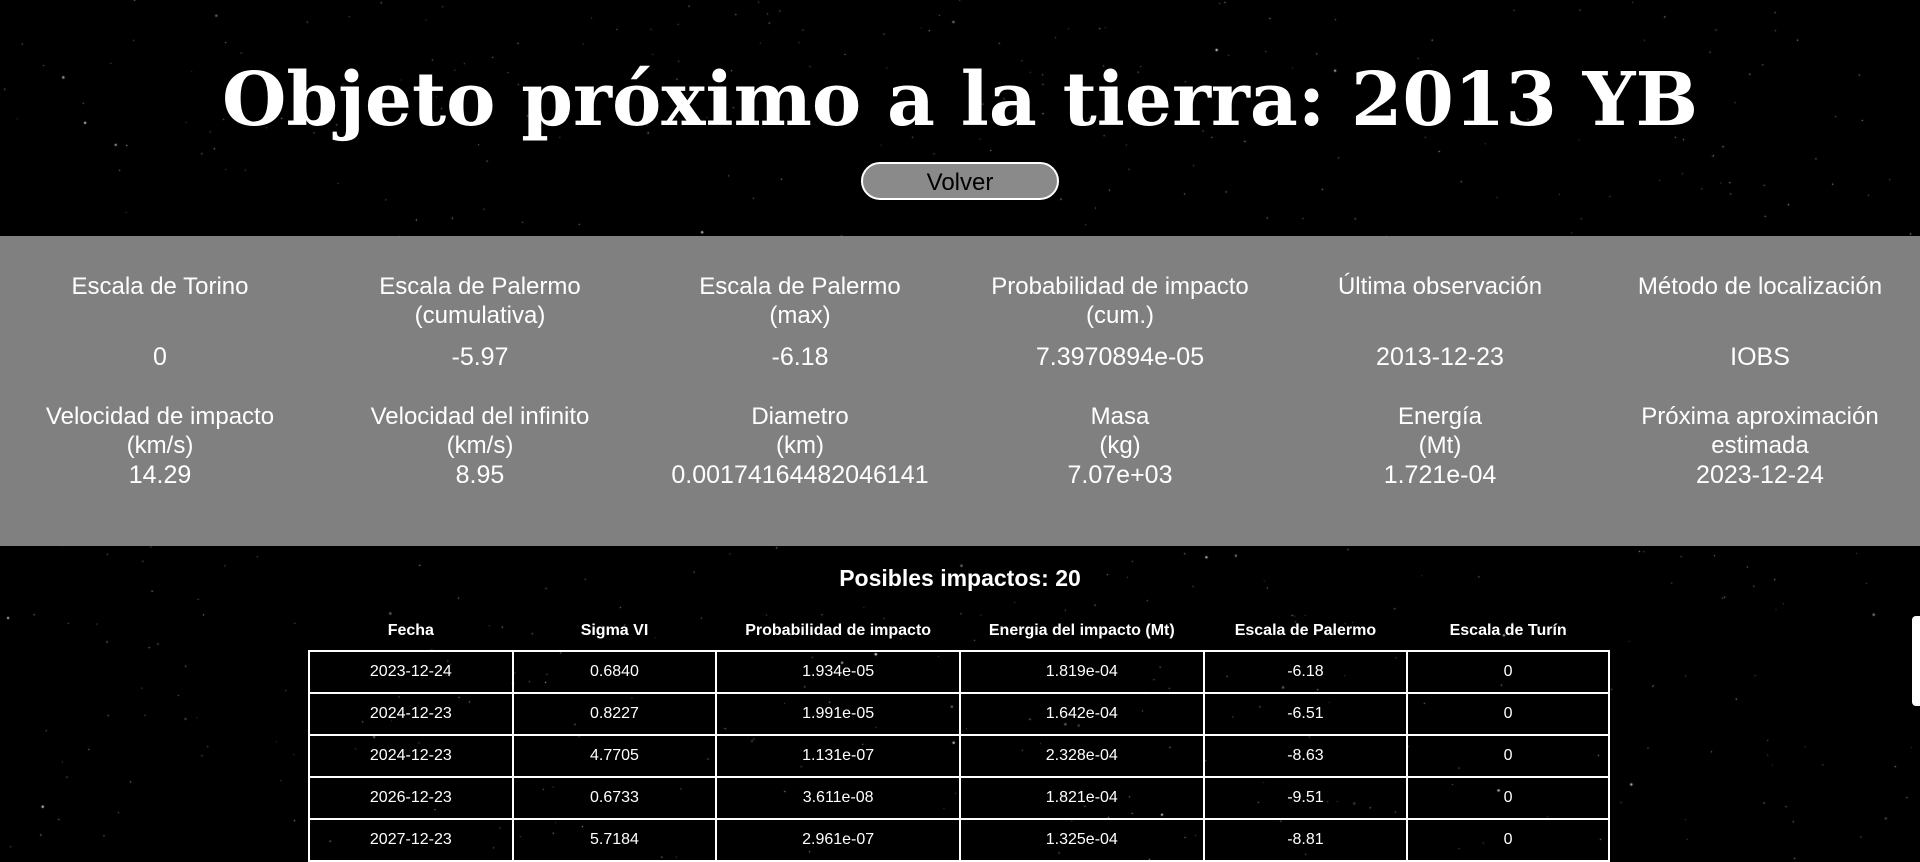 Image resolution: width=1920 pixels, height=862 pixels. Describe the element at coordinates (1760, 357) in the screenshot. I see `info-value: IOBS` at that location.